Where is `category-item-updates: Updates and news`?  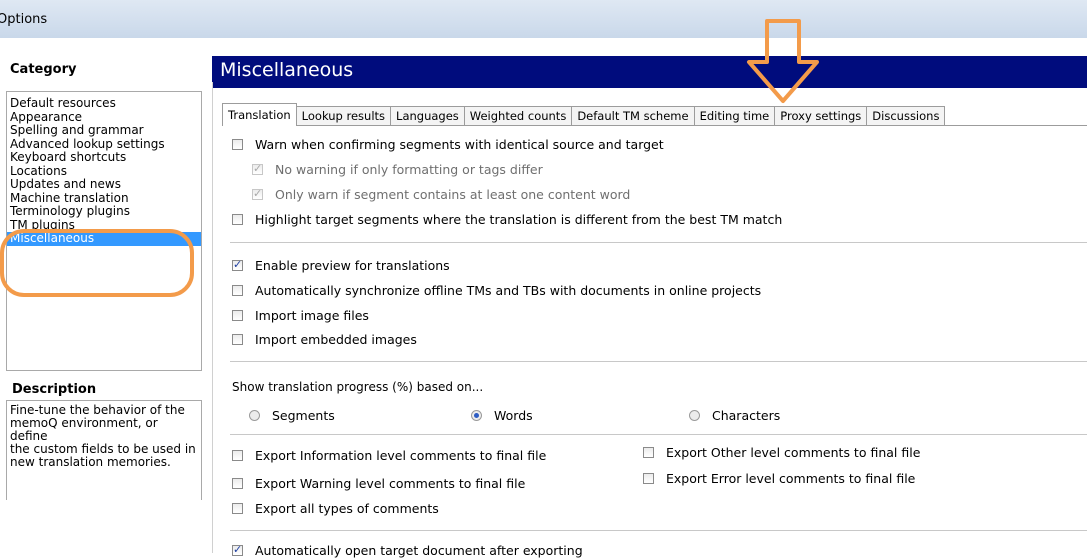 category-item-updates: Updates and news is located at coordinates (104, 184).